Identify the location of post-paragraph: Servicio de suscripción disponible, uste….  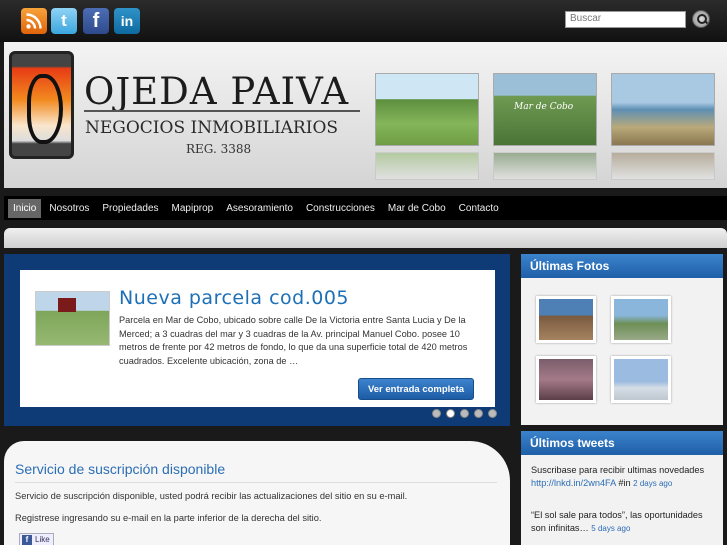
(211, 496).